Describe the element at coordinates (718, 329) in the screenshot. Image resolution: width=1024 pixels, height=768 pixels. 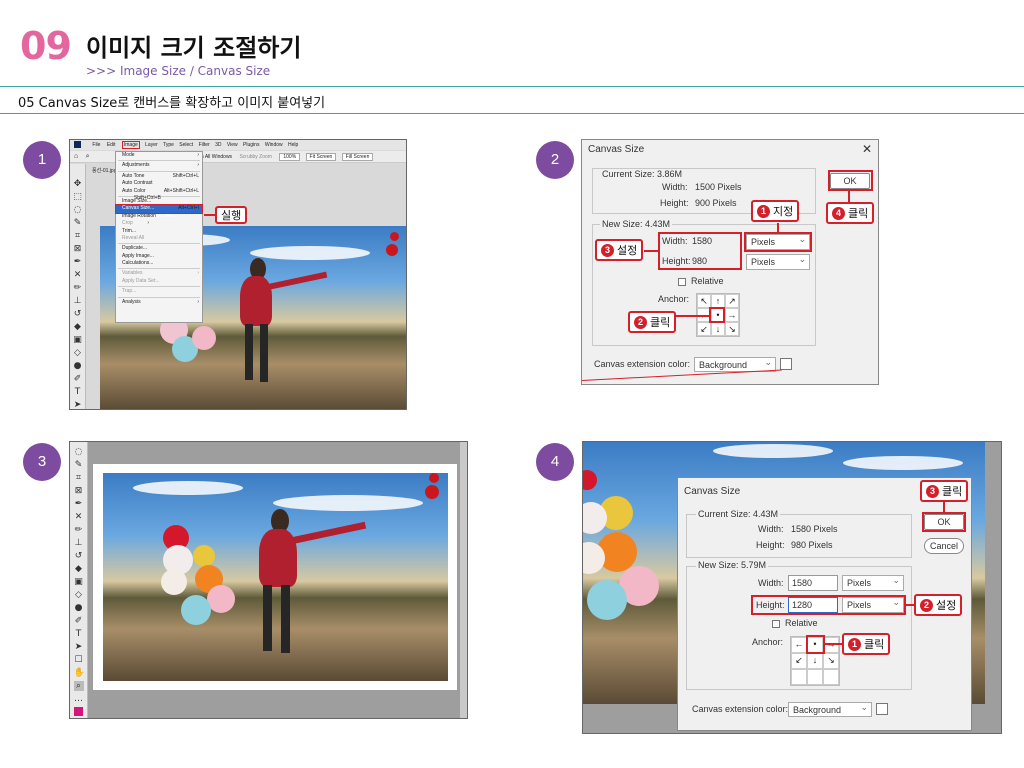
I see `anchor-arrow-s-icon: ↓` at that location.